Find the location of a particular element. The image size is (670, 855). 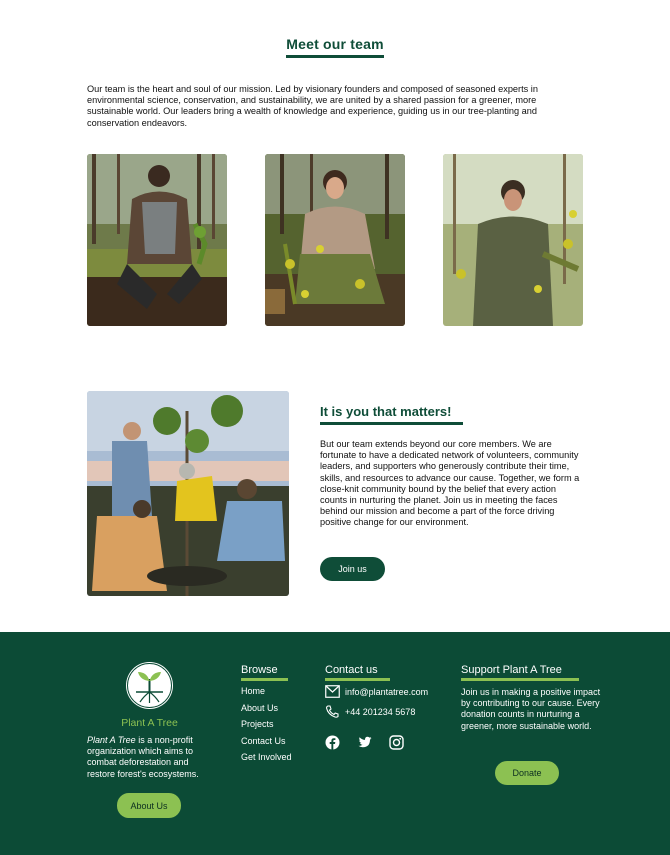

email-contact: info@plantatree.com is located at coordinates (376, 691).